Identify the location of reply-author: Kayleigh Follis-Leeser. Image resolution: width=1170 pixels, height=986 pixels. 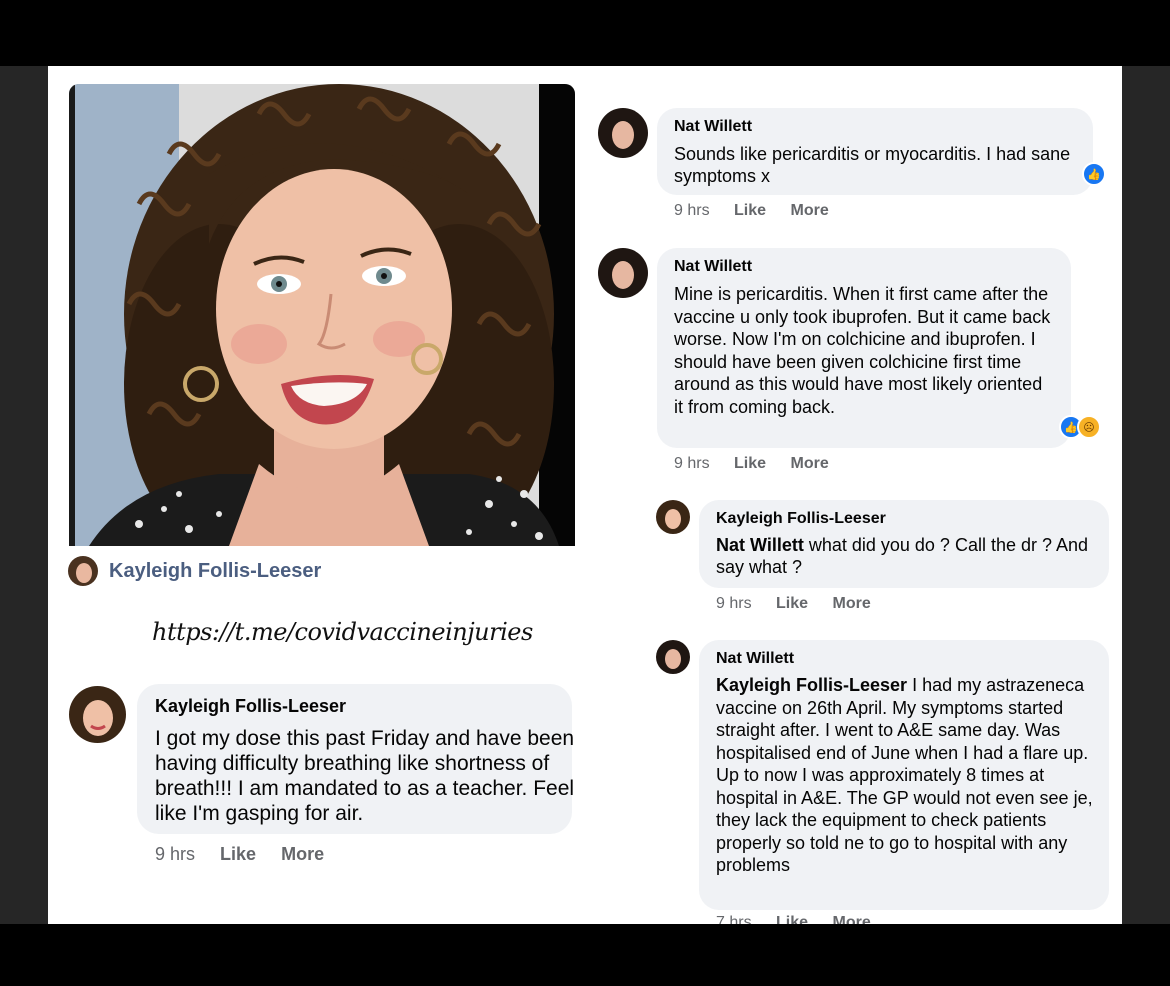
(801, 519).